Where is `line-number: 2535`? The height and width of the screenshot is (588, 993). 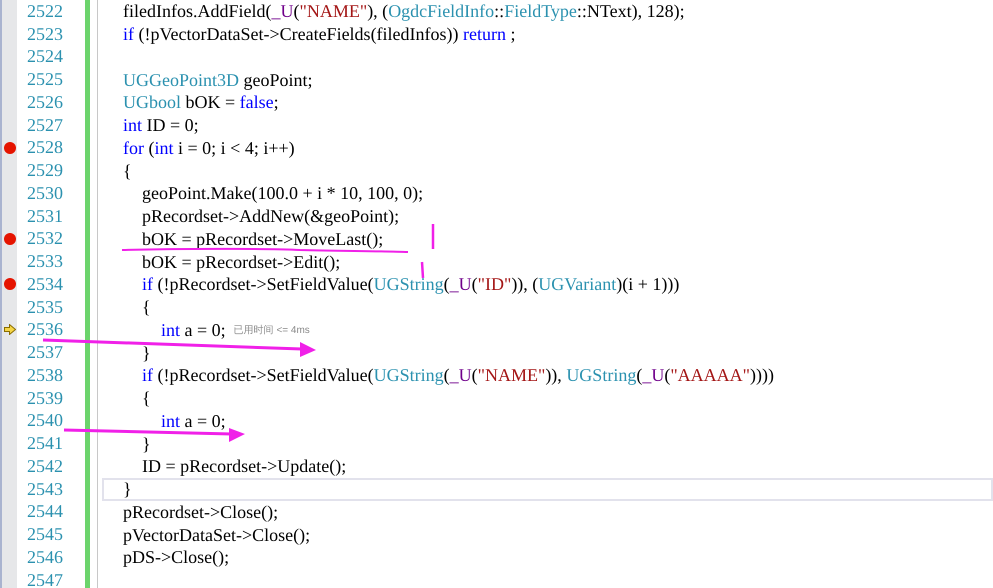 line-number: 2535 is located at coordinates (45, 307).